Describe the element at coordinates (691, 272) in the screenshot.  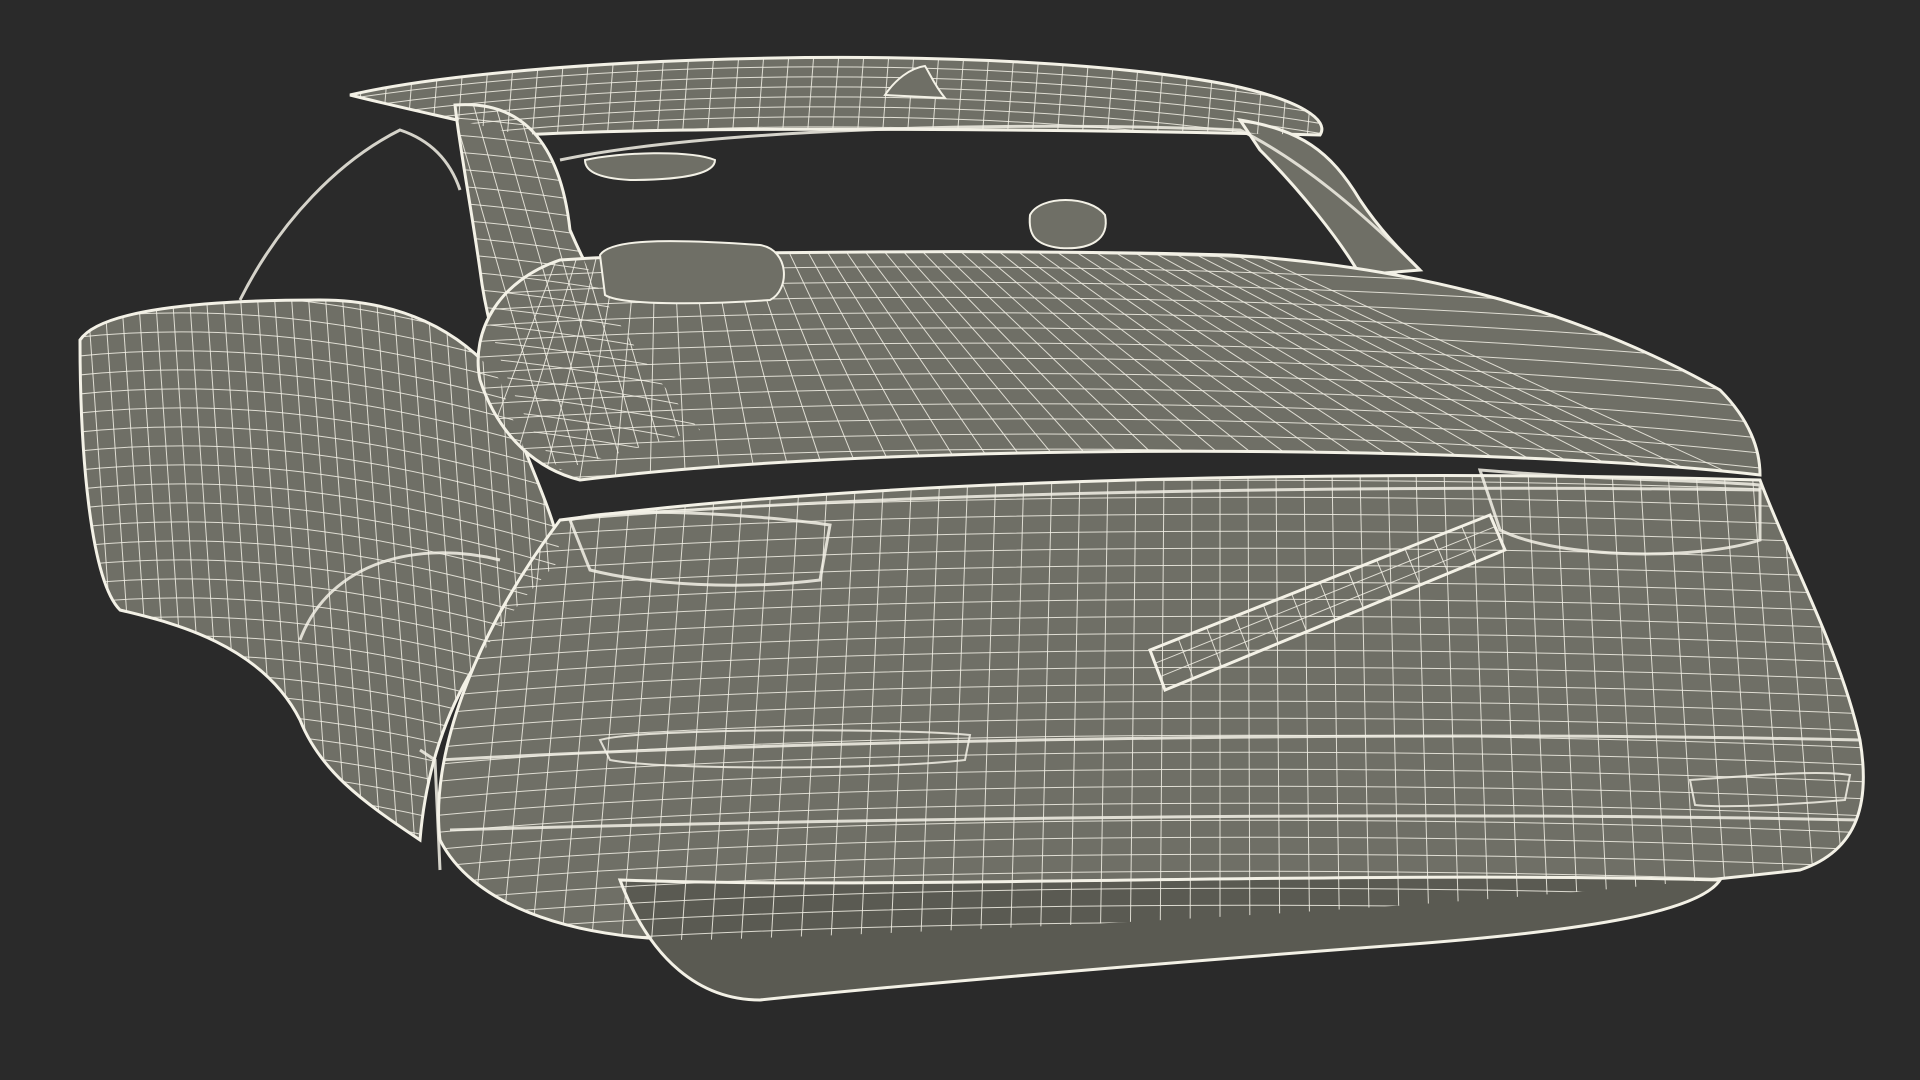
I see `rear-headrest` at that location.